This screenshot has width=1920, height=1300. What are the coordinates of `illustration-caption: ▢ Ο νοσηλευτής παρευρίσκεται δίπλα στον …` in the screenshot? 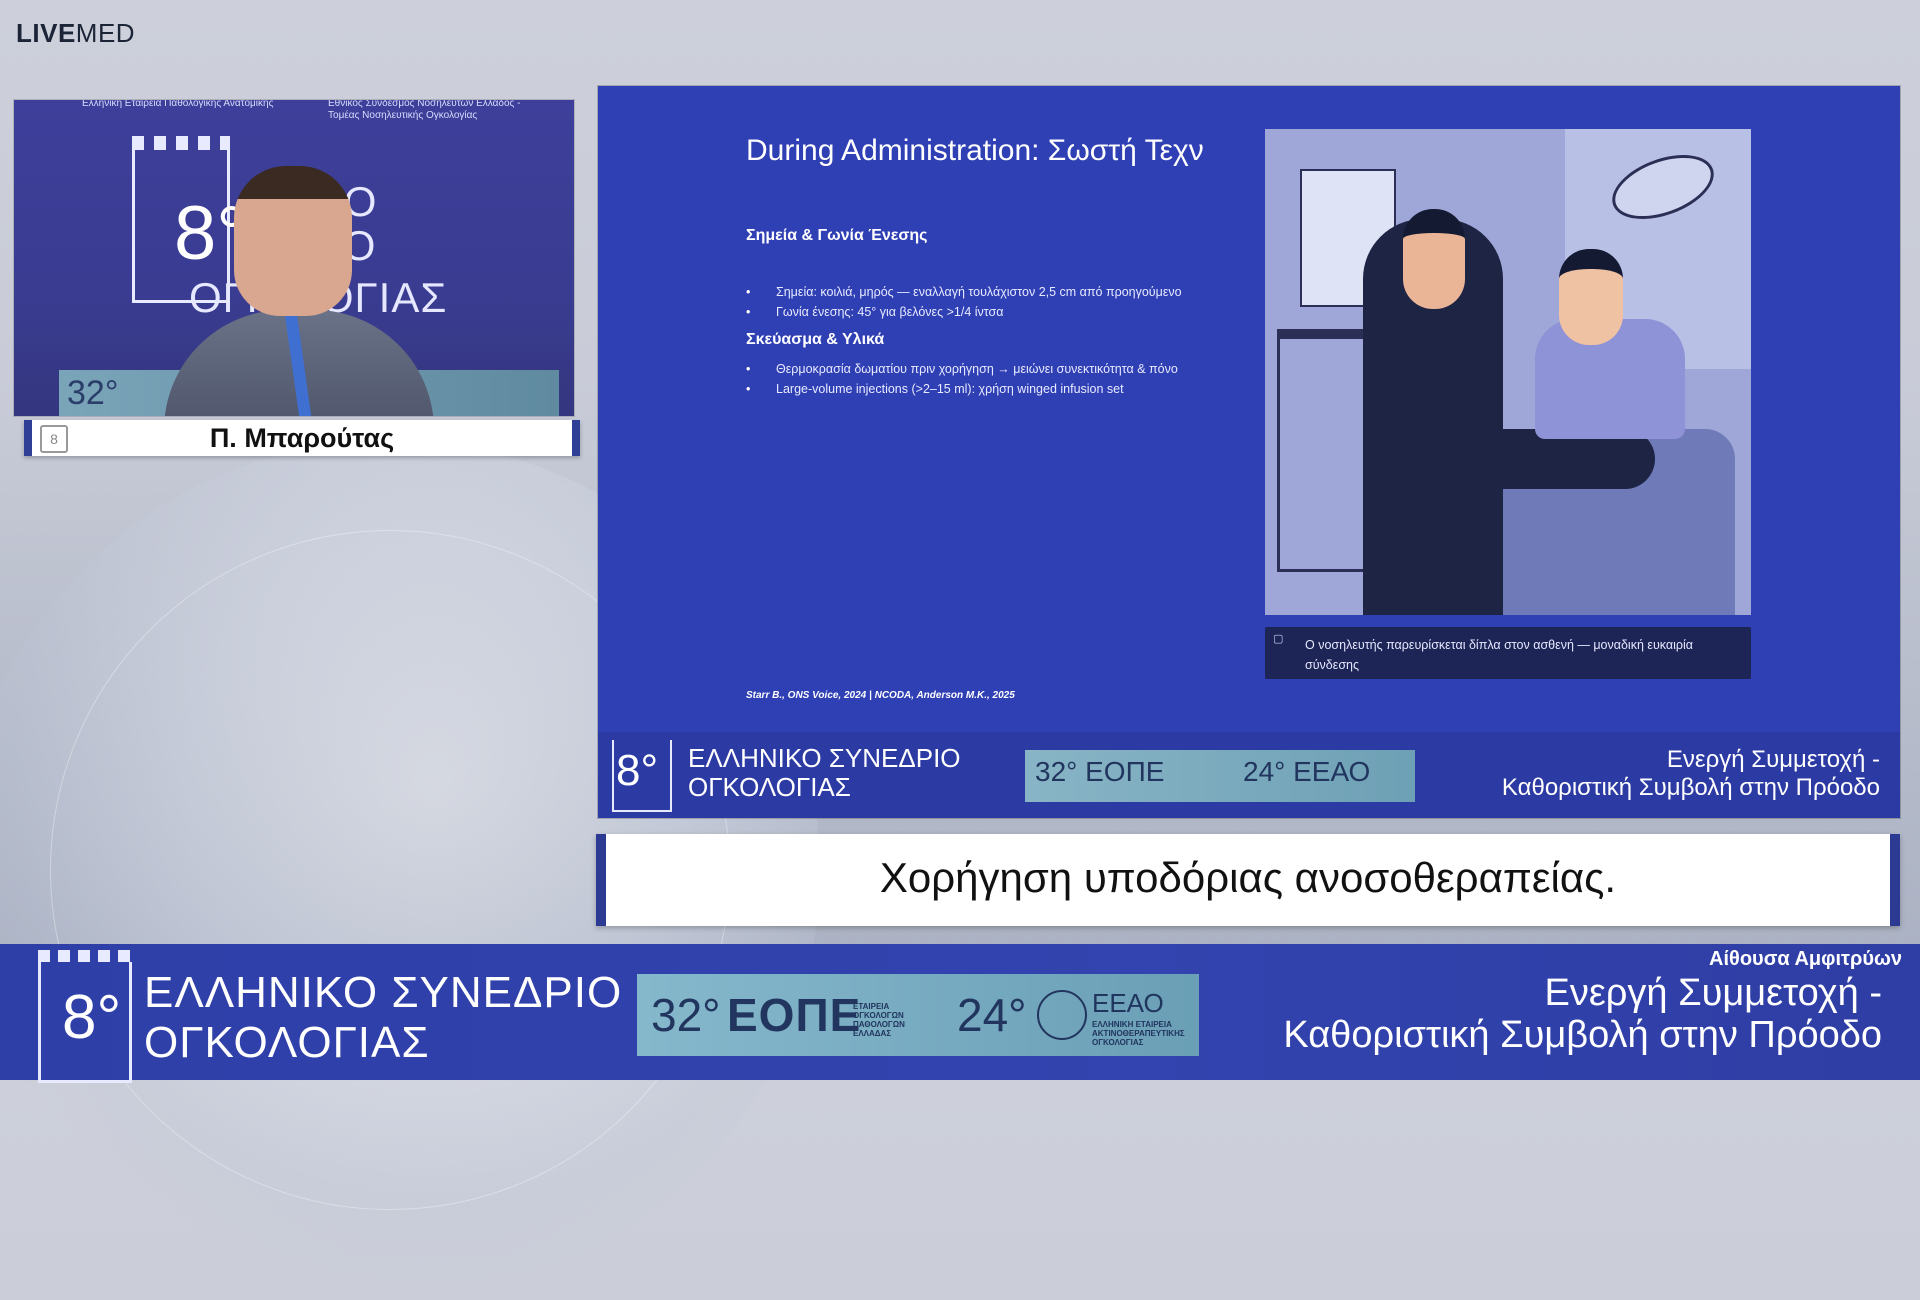 It's located at (1508, 653).